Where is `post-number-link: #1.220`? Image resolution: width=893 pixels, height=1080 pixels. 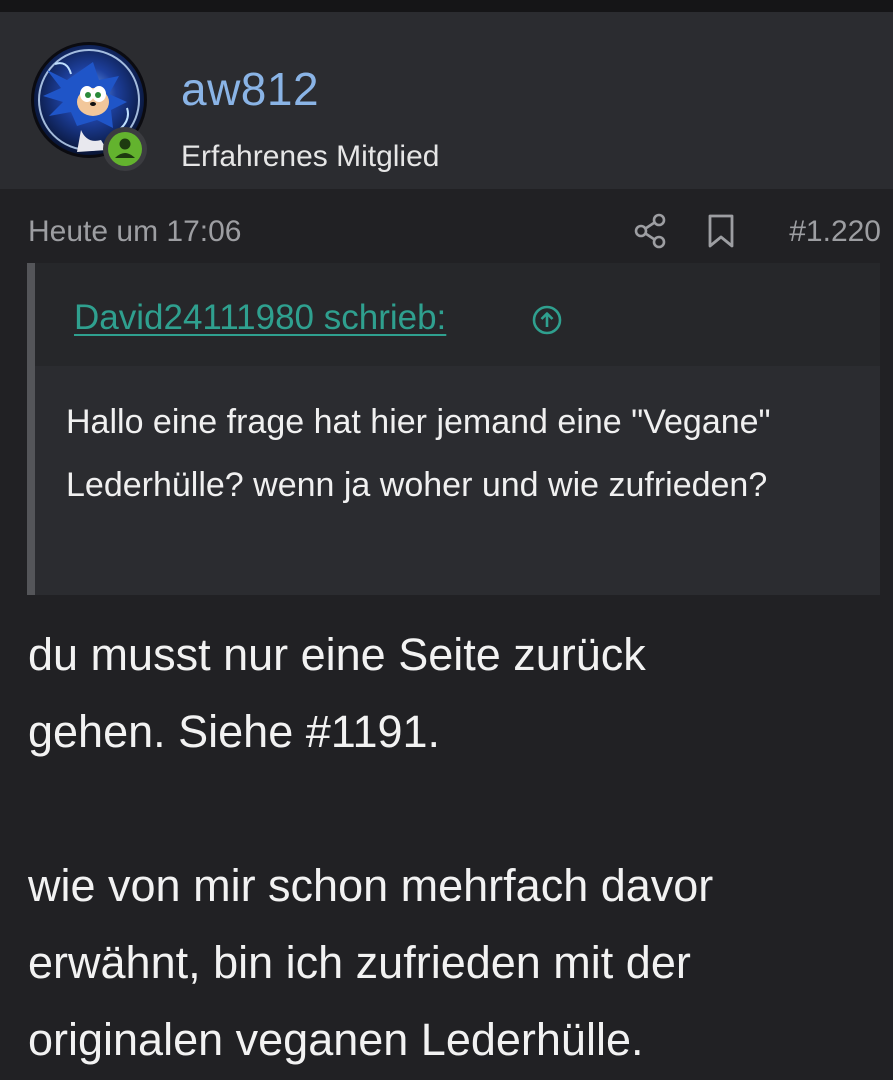 post-number-link: #1.220 is located at coordinates (835, 232).